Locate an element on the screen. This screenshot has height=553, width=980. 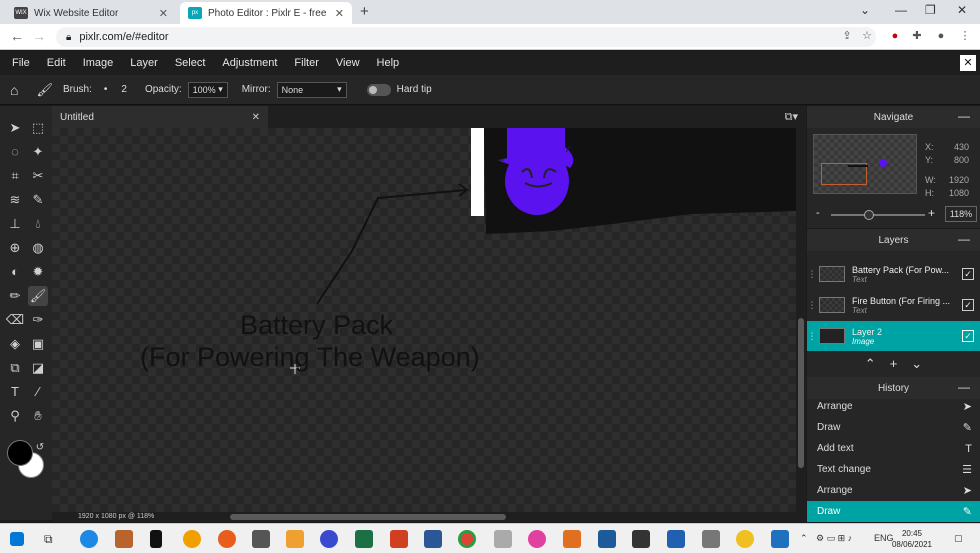
zoom-slider is located at coordinates (878, 215).